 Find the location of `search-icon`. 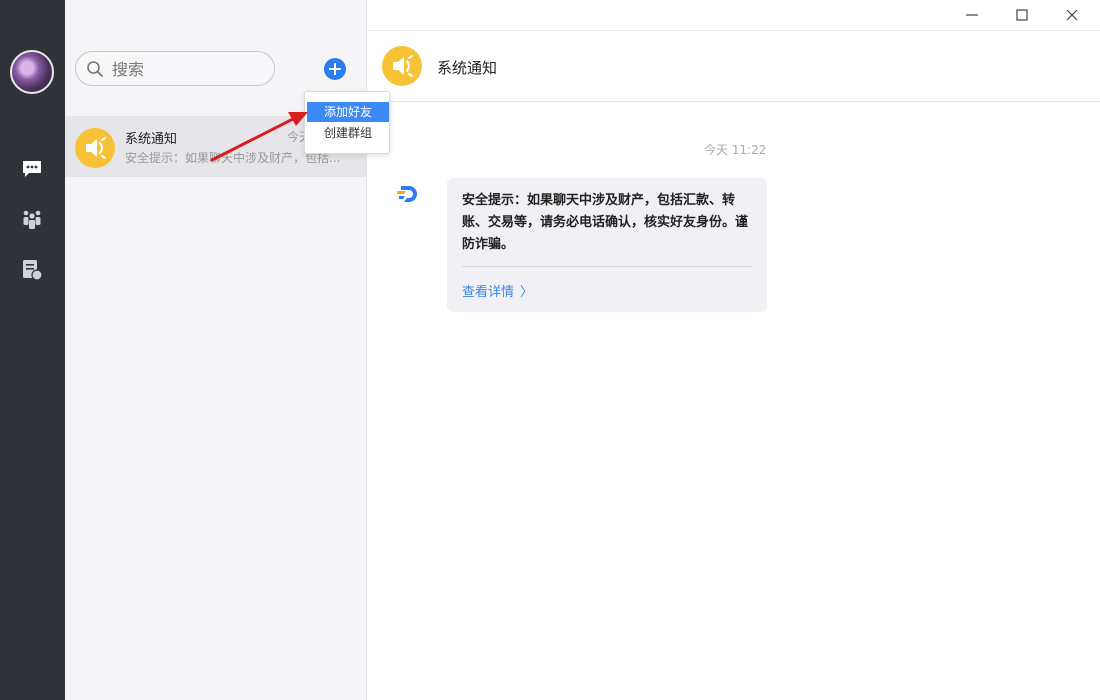

search-icon is located at coordinates (95, 69).